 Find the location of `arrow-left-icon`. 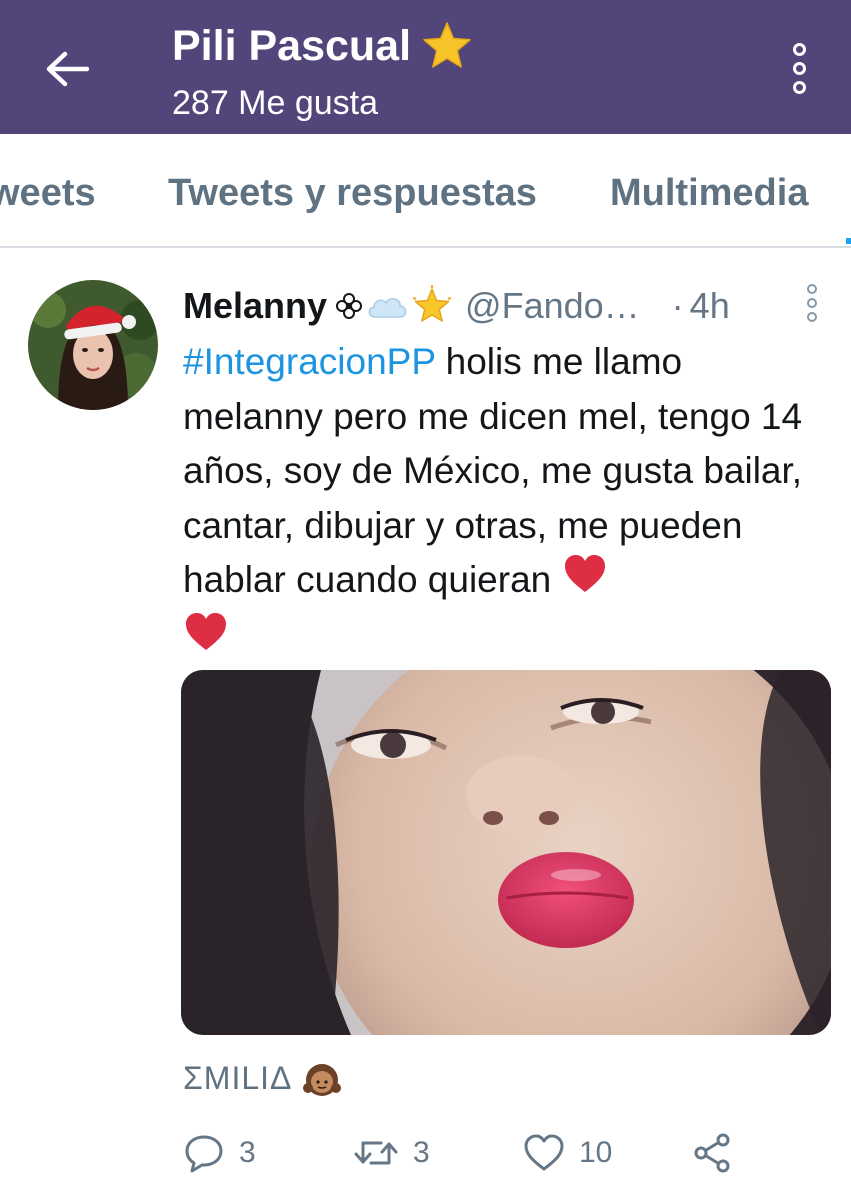

arrow-left-icon is located at coordinates (67, 69).